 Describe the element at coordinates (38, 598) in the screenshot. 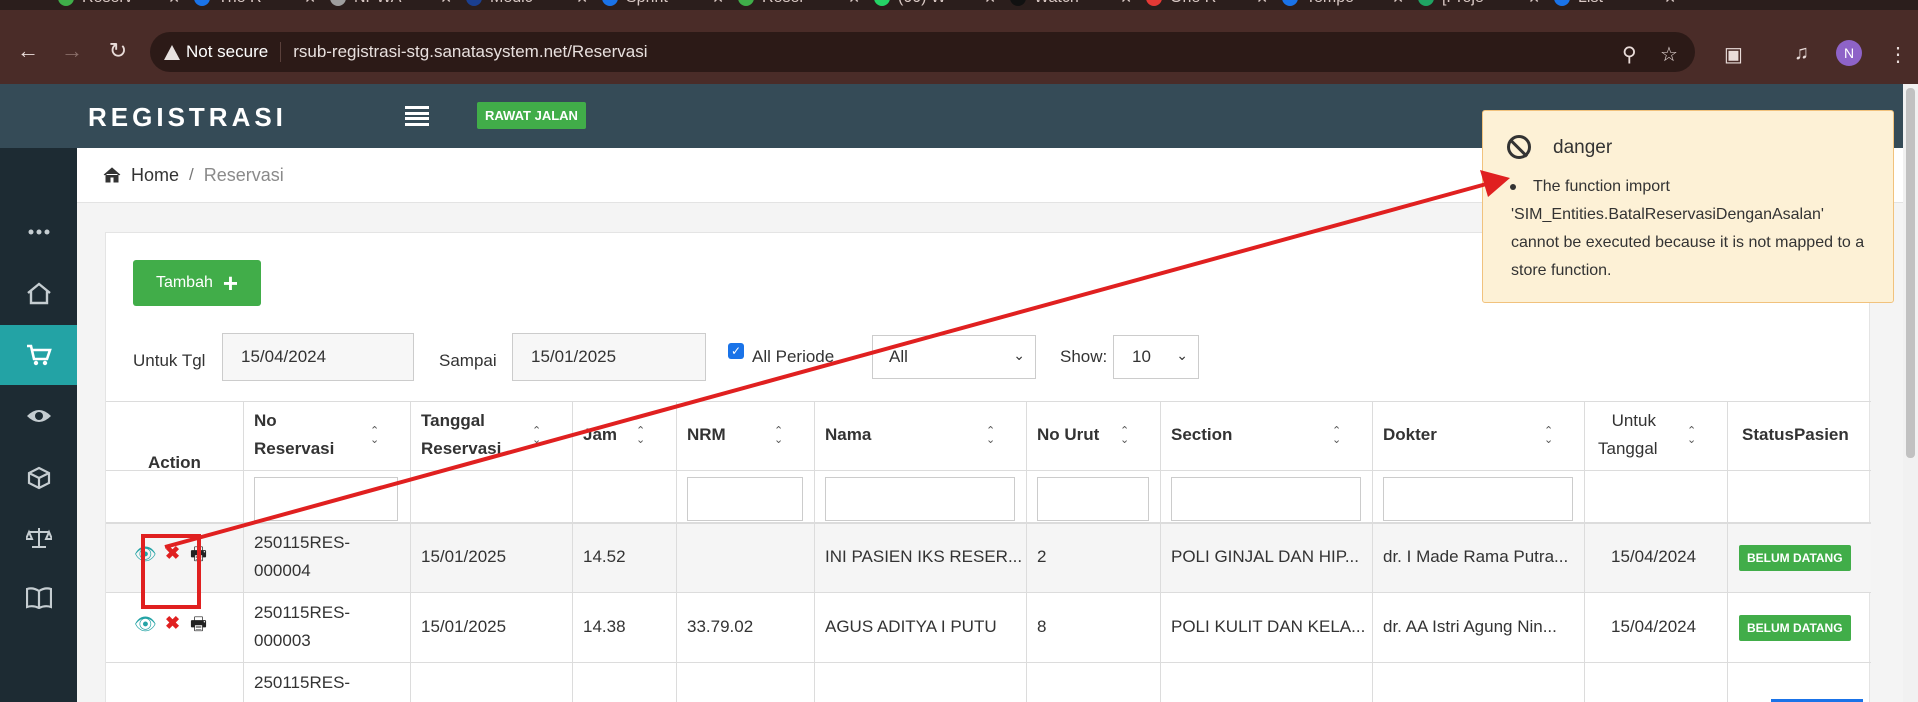

I see `sidebar-book-icon` at that location.